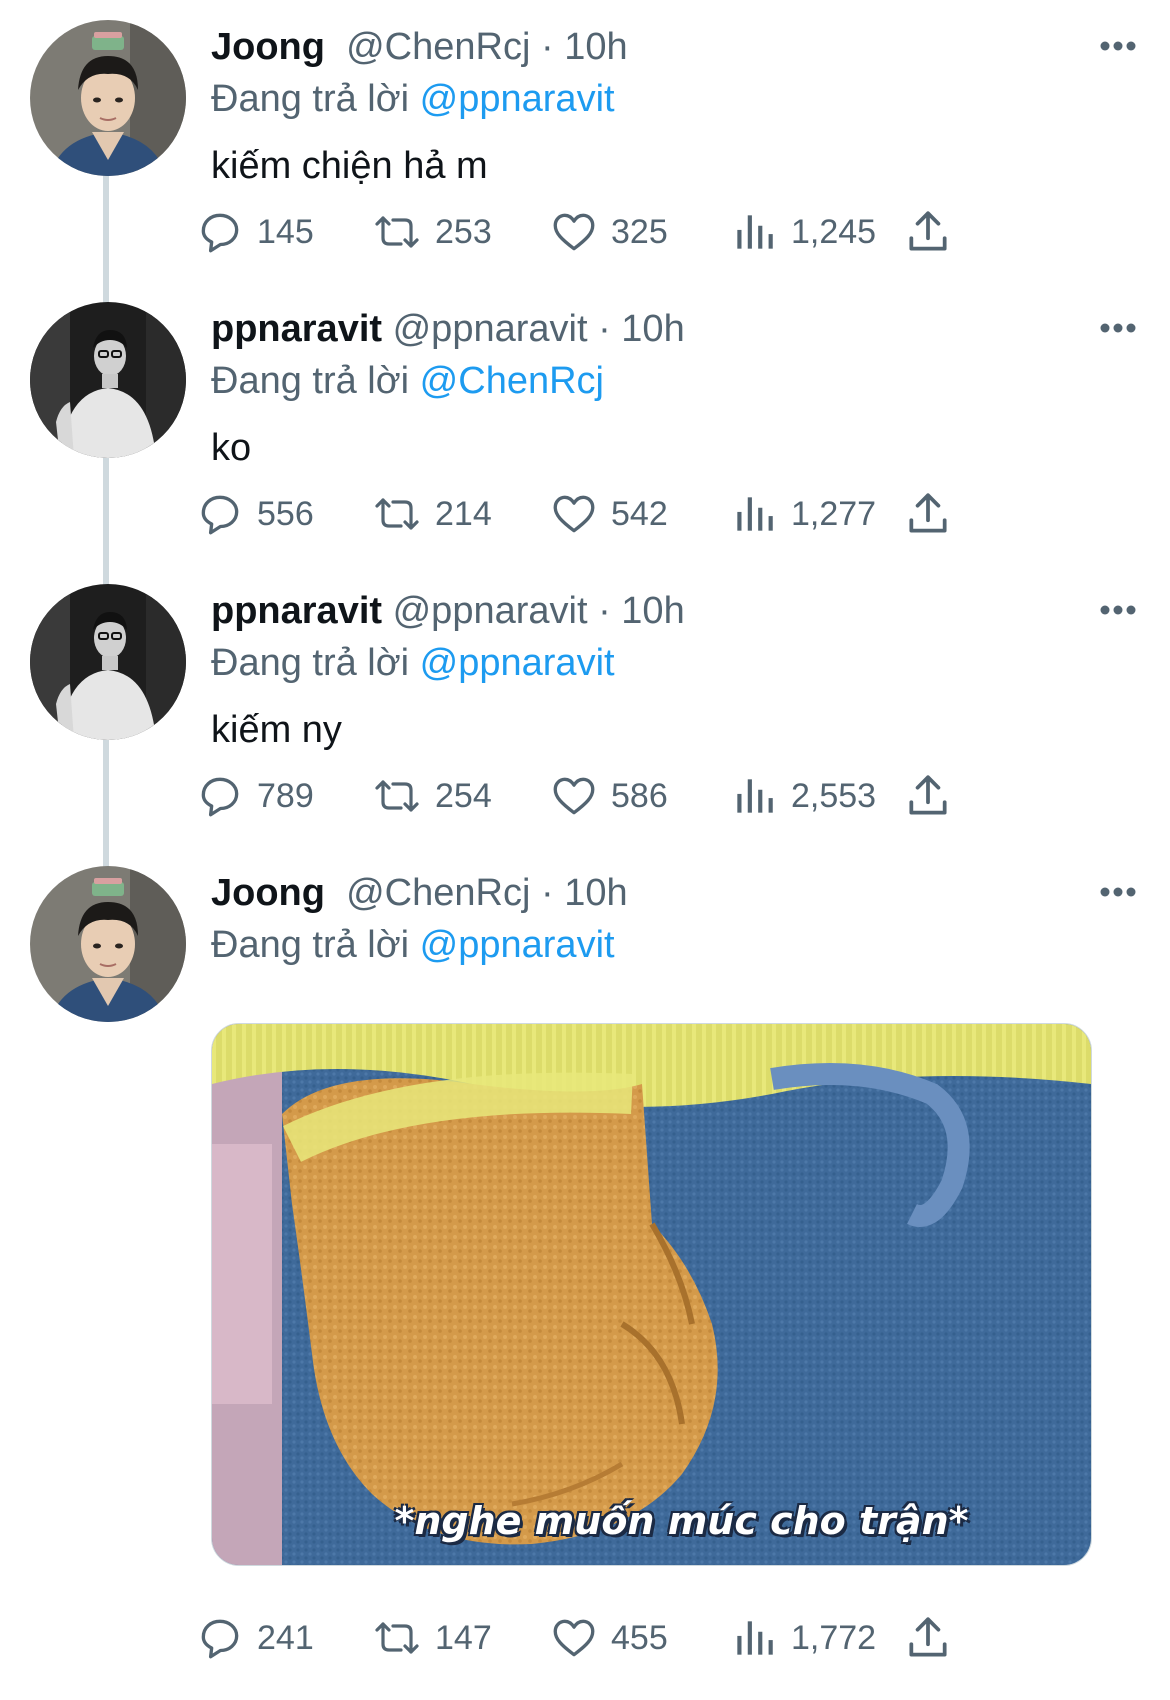 This screenshot has height=1700, width=1170. Describe the element at coordinates (639, 231) in the screenshot. I see `like-count: 325` at that location.